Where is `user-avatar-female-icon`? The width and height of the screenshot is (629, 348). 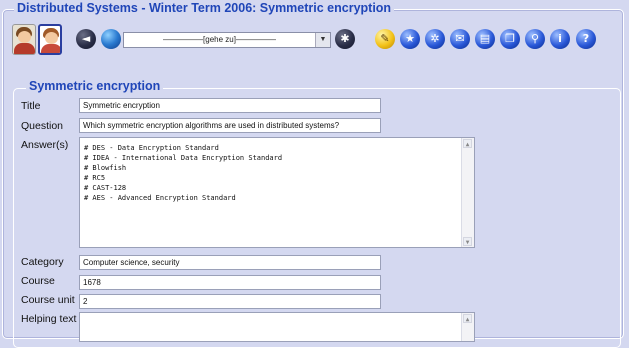 user-avatar-female-icon is located at coordinates (24, 39).